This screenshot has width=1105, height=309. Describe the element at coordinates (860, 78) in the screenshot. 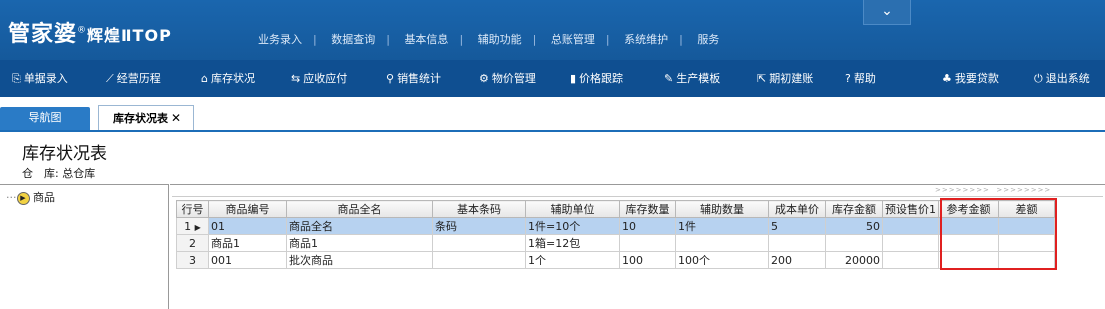

I see `toolbar-help: ? 帮助` at that location.